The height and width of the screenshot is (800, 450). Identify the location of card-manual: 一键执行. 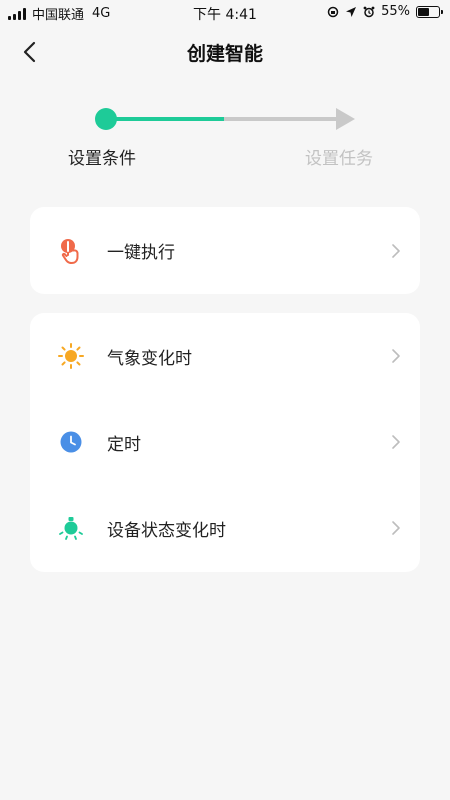
(225, 250).